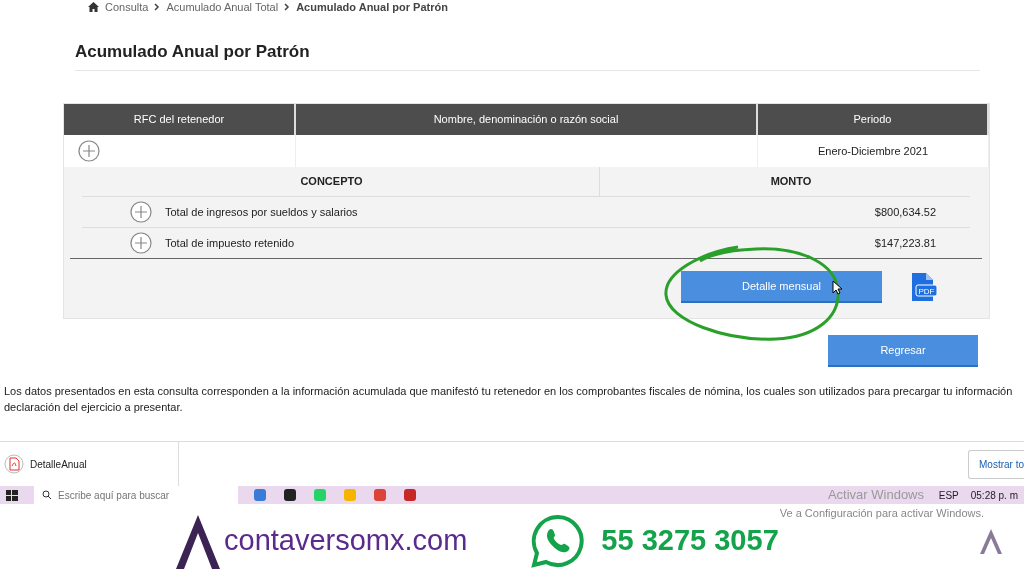 The image size is (1024, 576). I want to click on phone-number: 55 3275 3057, so click(690, 540).